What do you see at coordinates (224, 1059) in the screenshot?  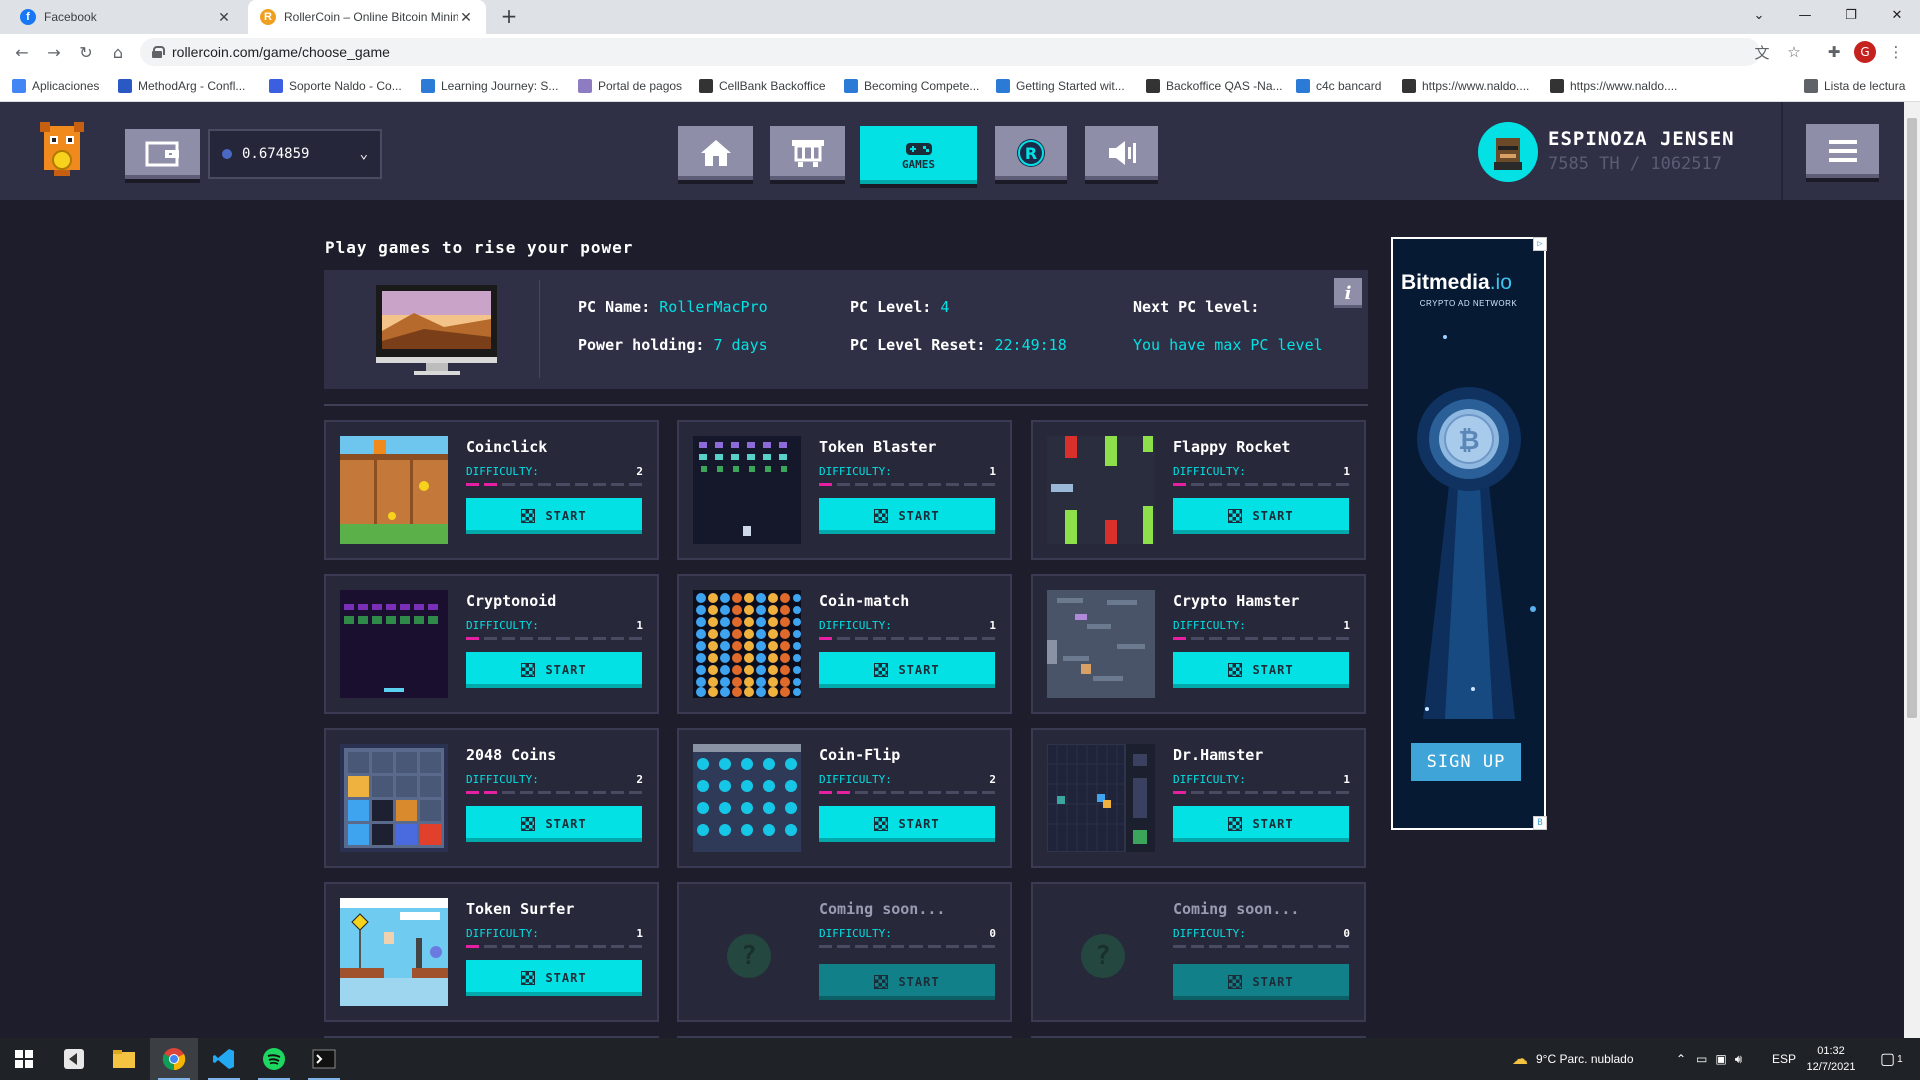 I see `vscode-taskbar-icon` at bounding box center [224, 1059].